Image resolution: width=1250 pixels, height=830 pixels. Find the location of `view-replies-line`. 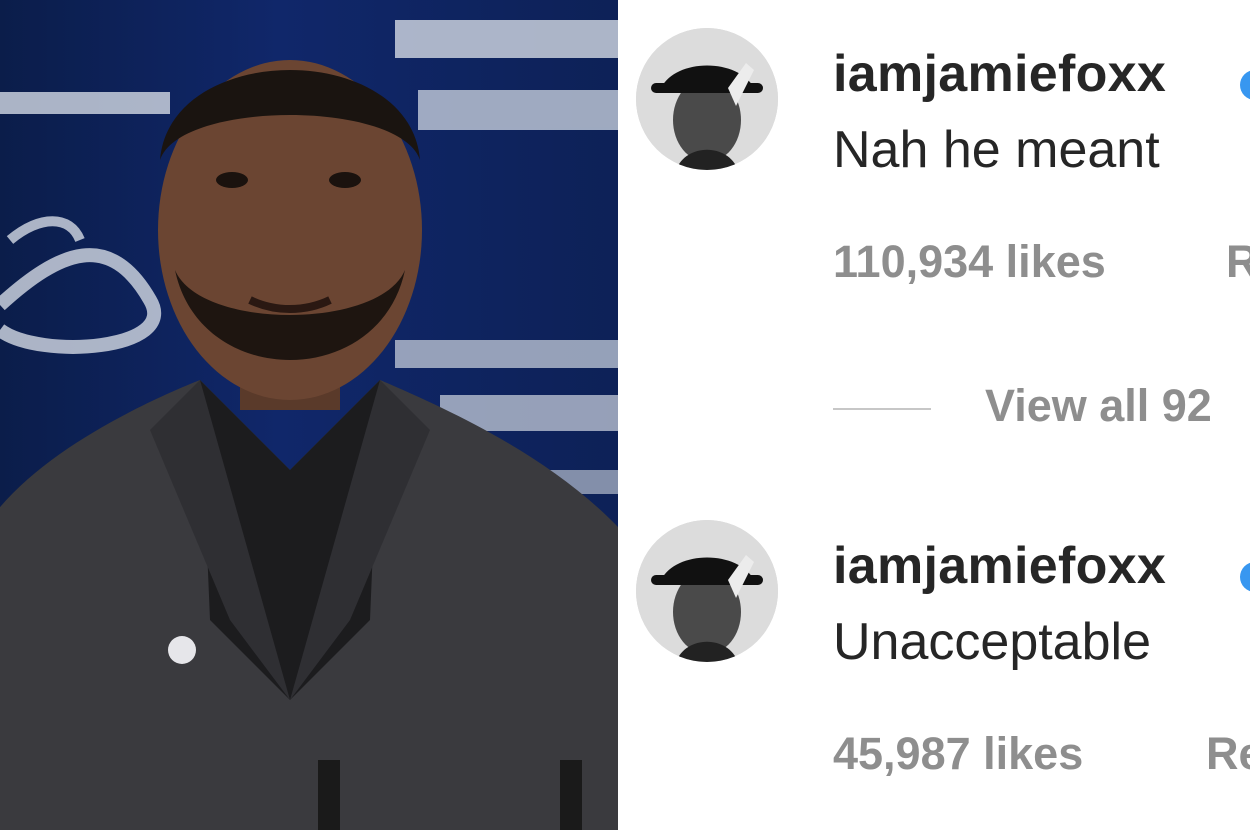

view-replies-line is located at coordinates (882, 409).